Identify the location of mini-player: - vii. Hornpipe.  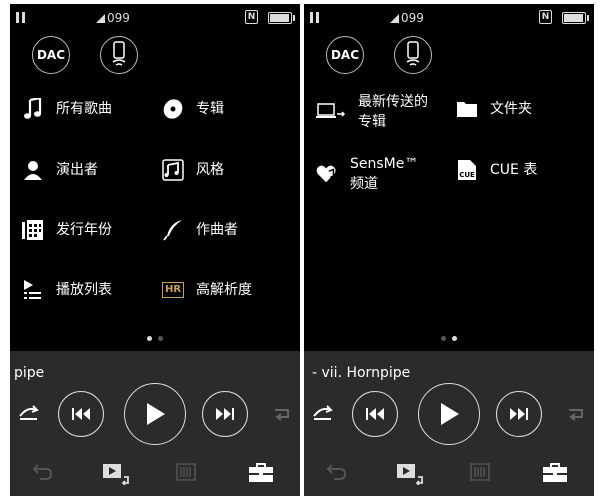
(449, 423).